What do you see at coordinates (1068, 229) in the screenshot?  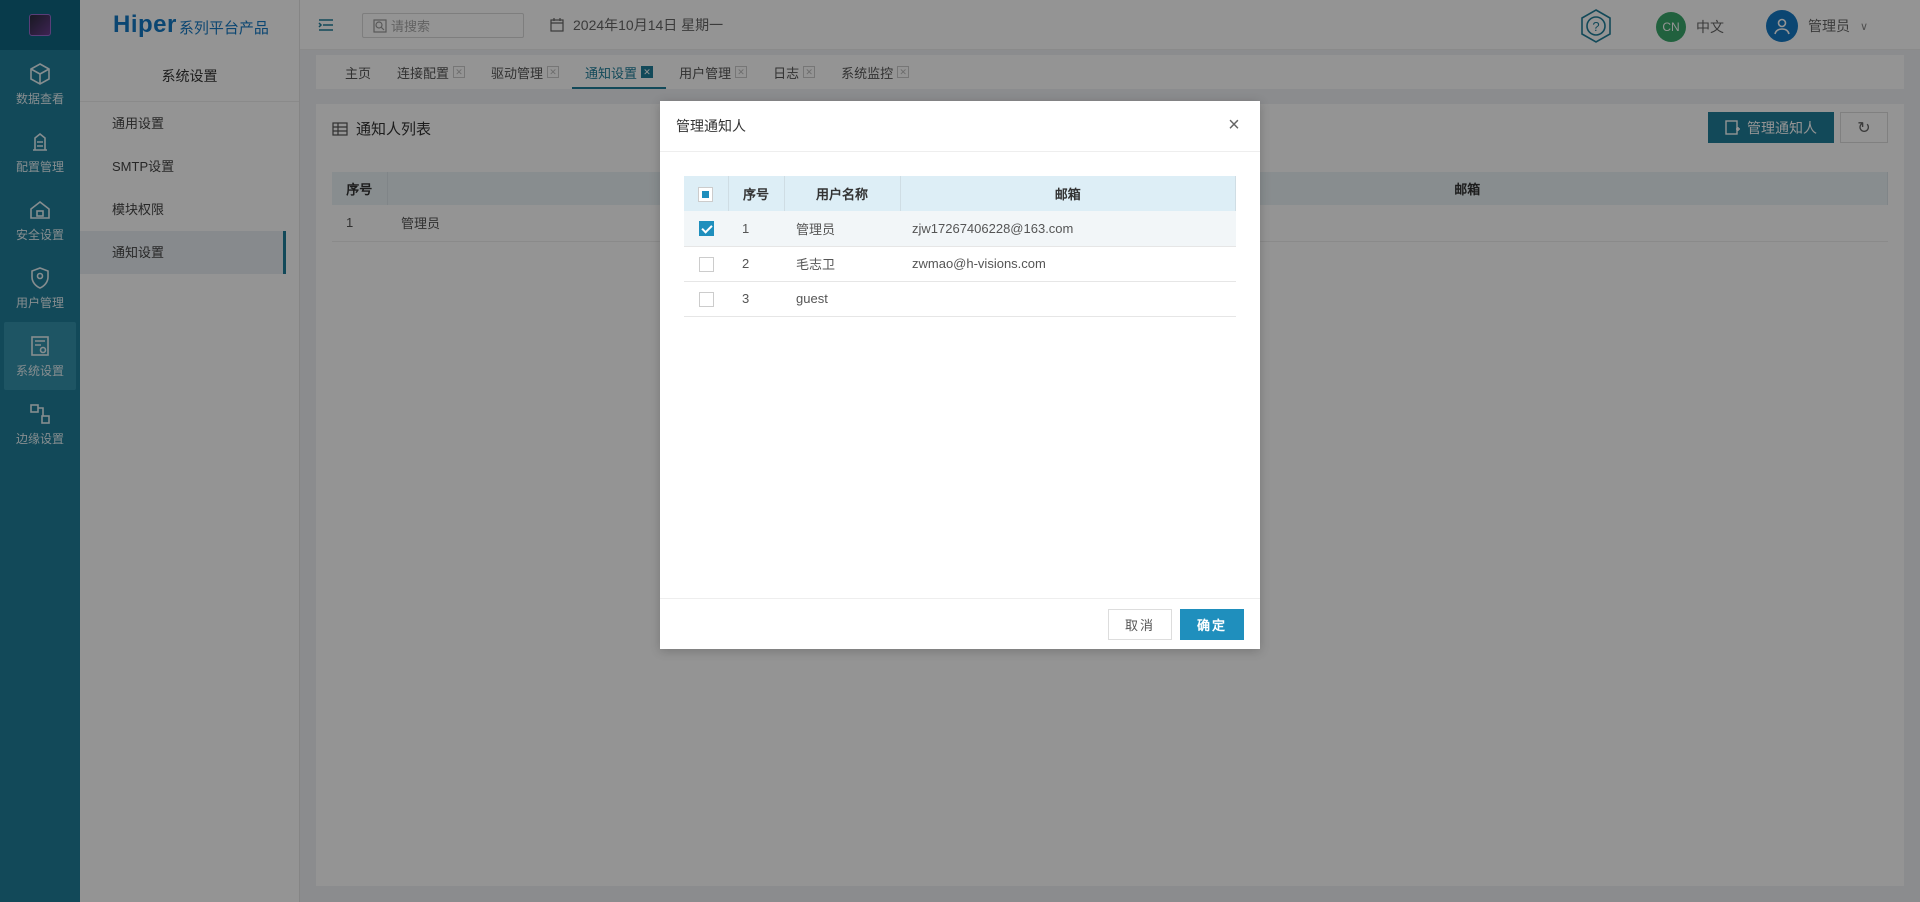 I see `row-email: zjw17267406228@163.com` at bounding box center [1068, 229].